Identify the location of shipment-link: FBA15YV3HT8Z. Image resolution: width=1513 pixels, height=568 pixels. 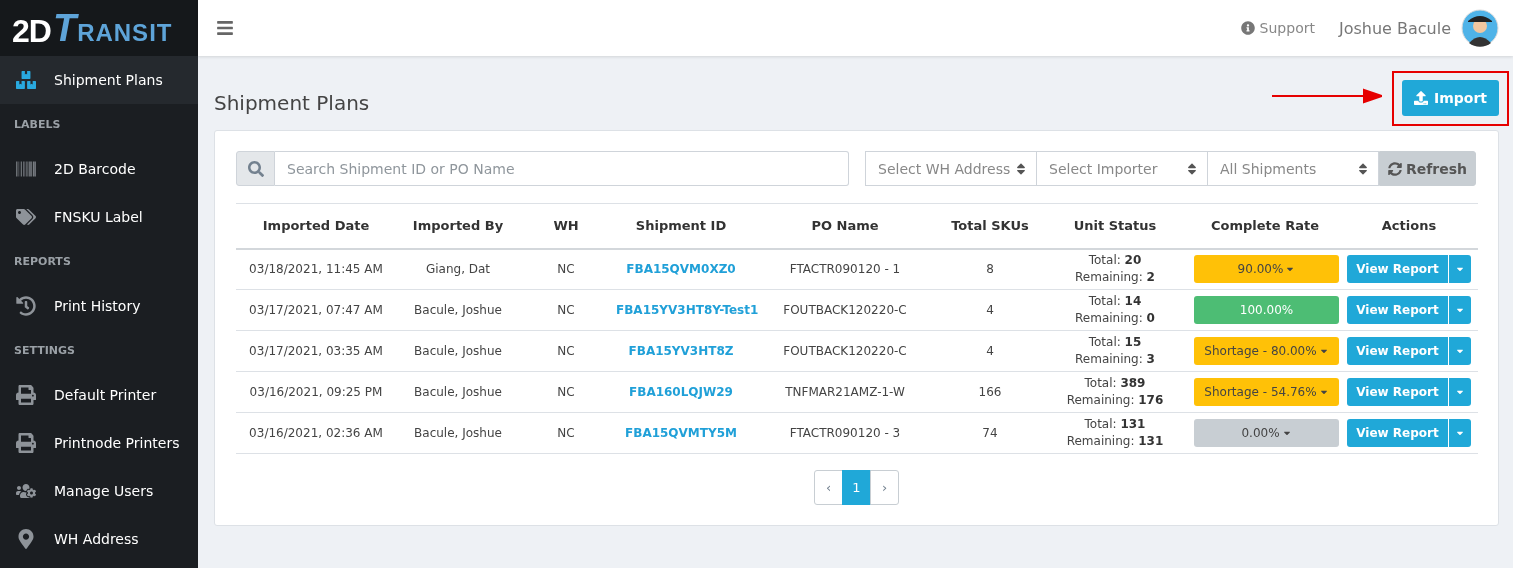
(681, 351).